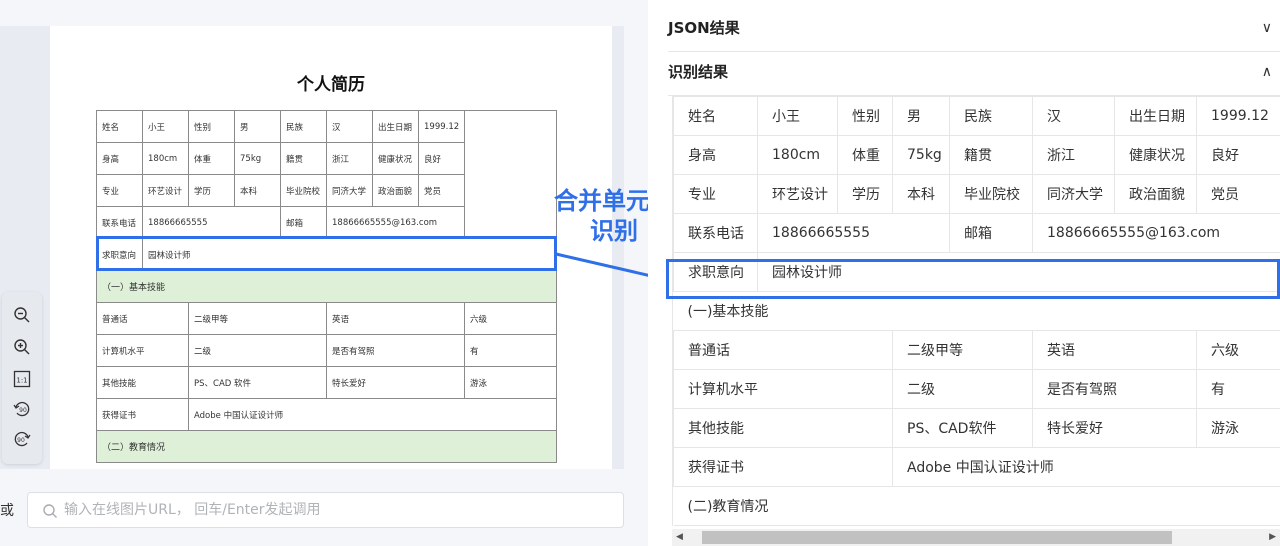 The width and height of the screenshot is (1280, 546). I want to click on rotate-left-icon: 90, so click(22, 410).